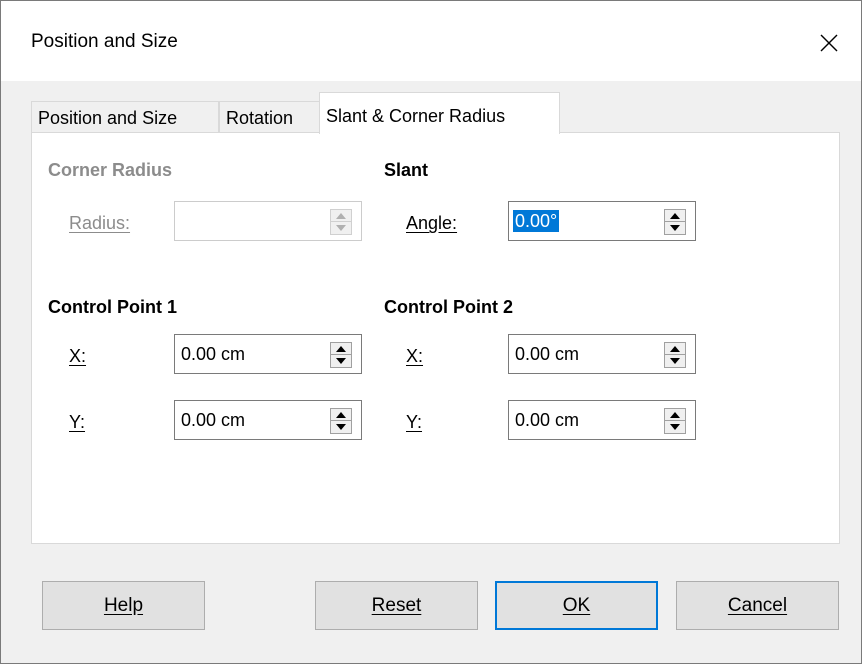  I want to click on control-point-1-y-increment-button, so click(341, 415).